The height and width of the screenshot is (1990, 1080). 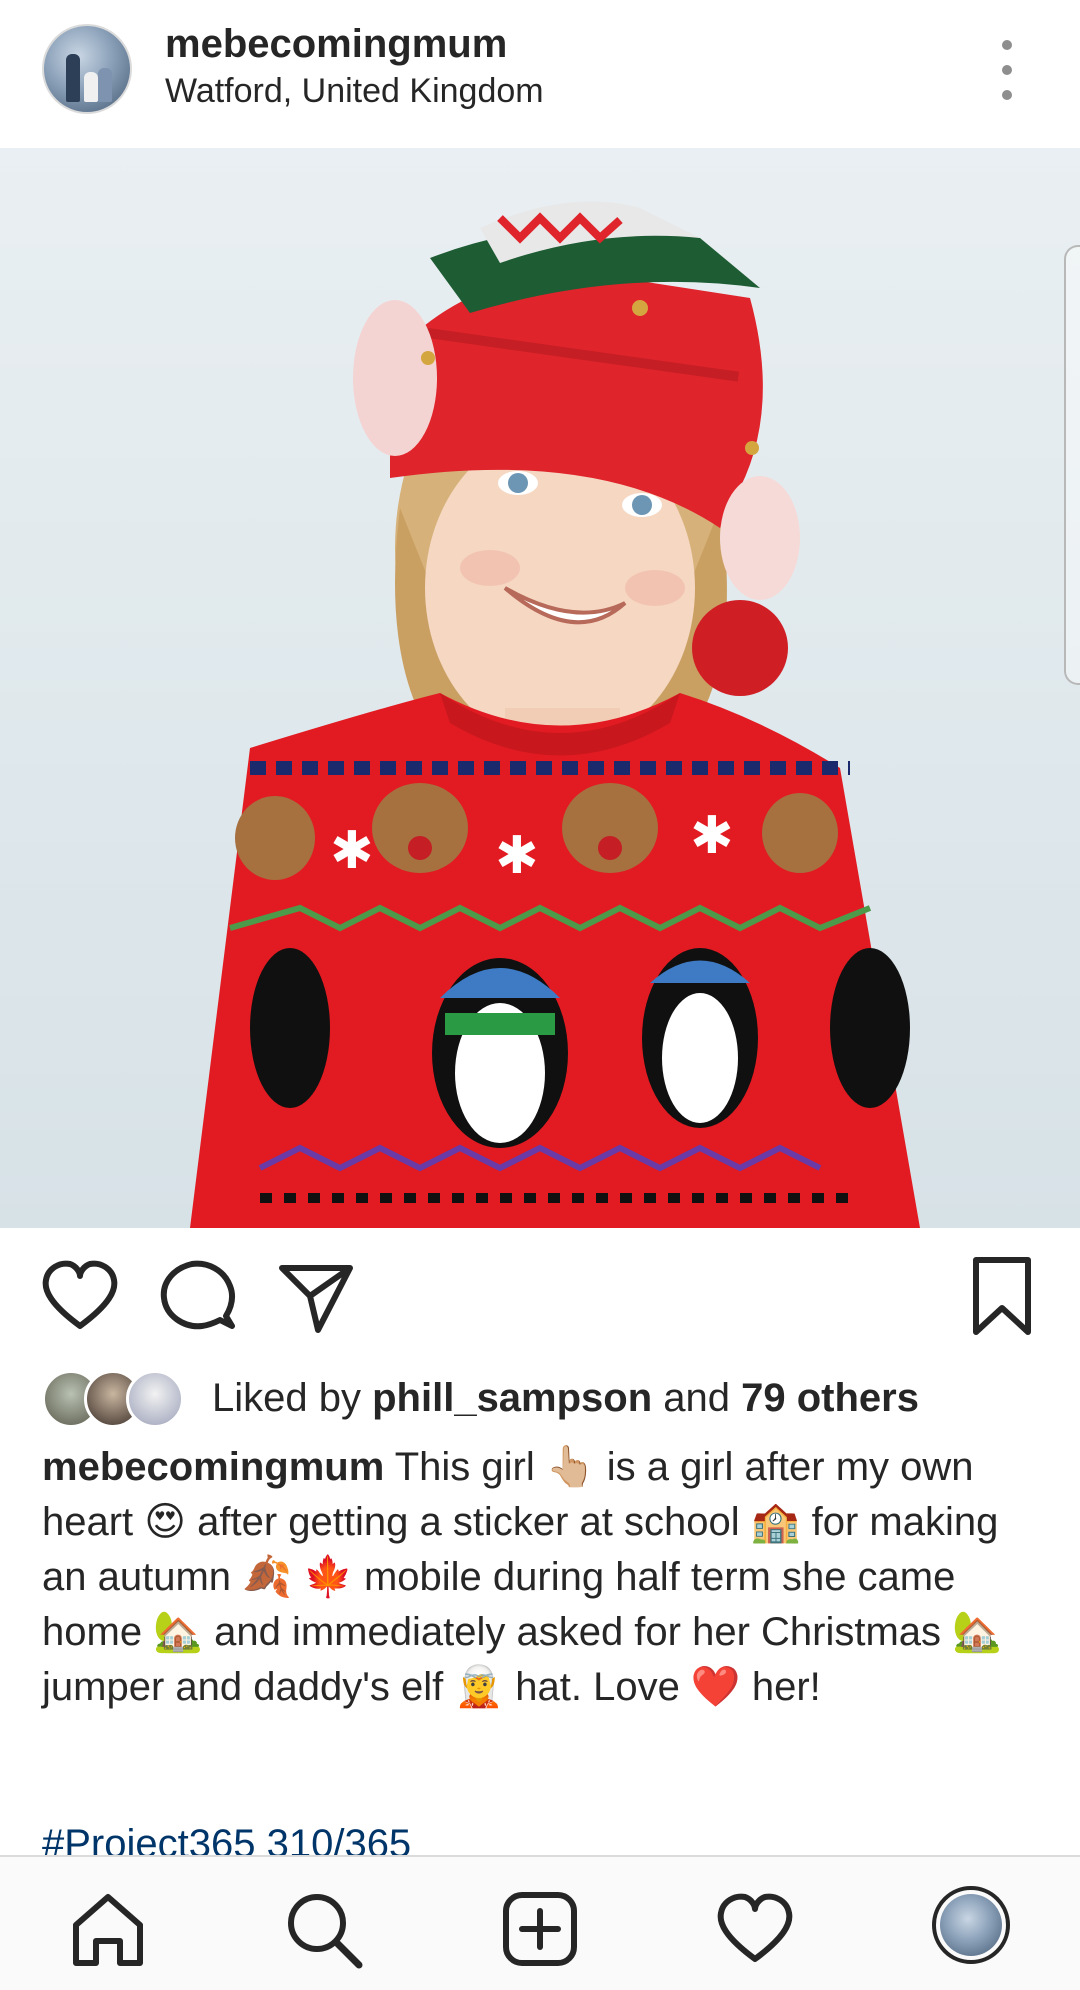 What do you see at coordinates (540, 1298) in the screenshot?
I see `post-actions` at bounding box center [540, 1298].